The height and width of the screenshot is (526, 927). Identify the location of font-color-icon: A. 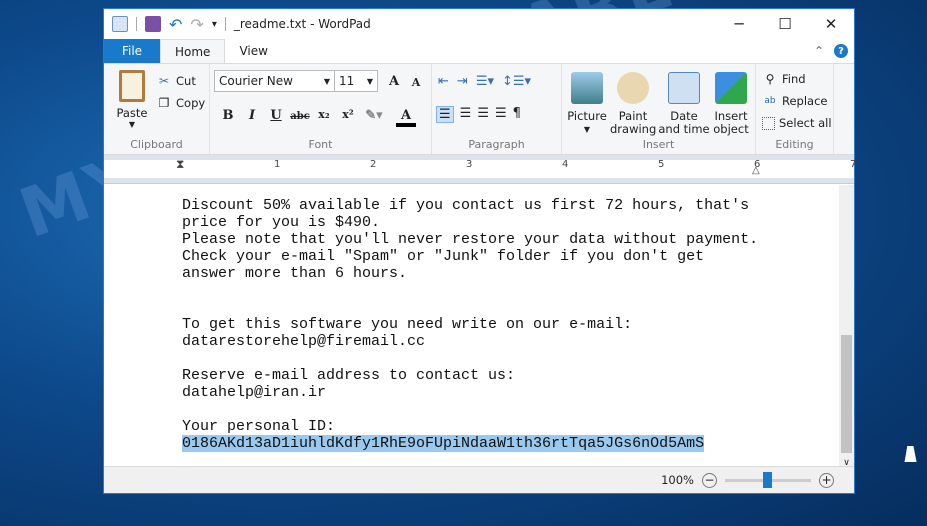
(406, 117).